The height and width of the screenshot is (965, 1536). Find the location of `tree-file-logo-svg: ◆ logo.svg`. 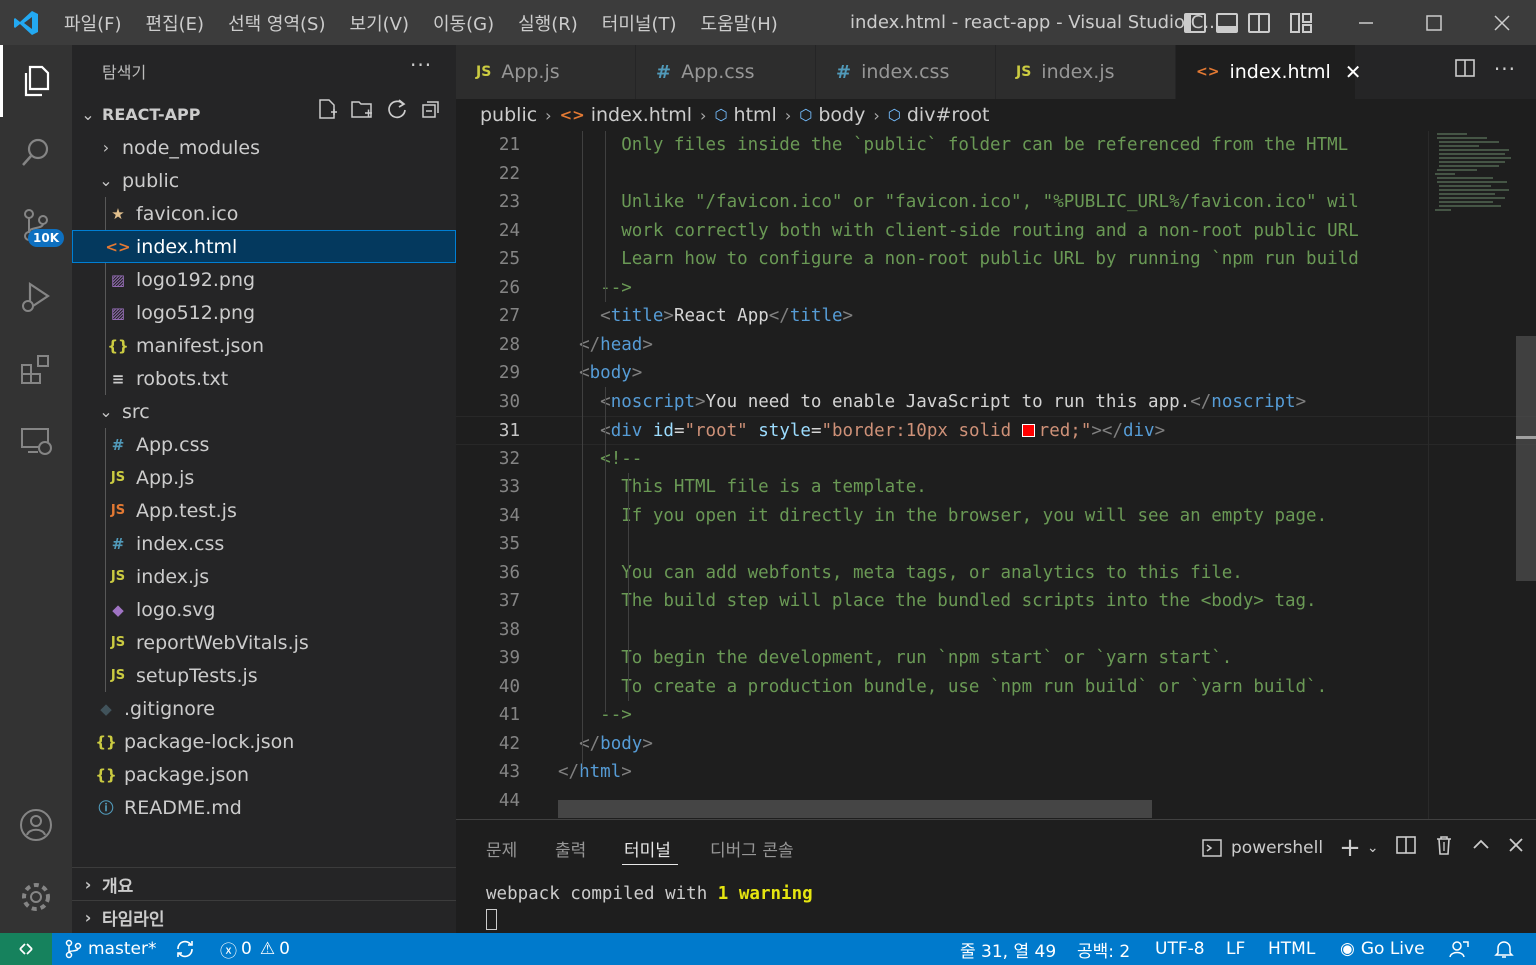

tree-file-logo-svg: ◆ logo.svg is located at coordinates (264, 609).